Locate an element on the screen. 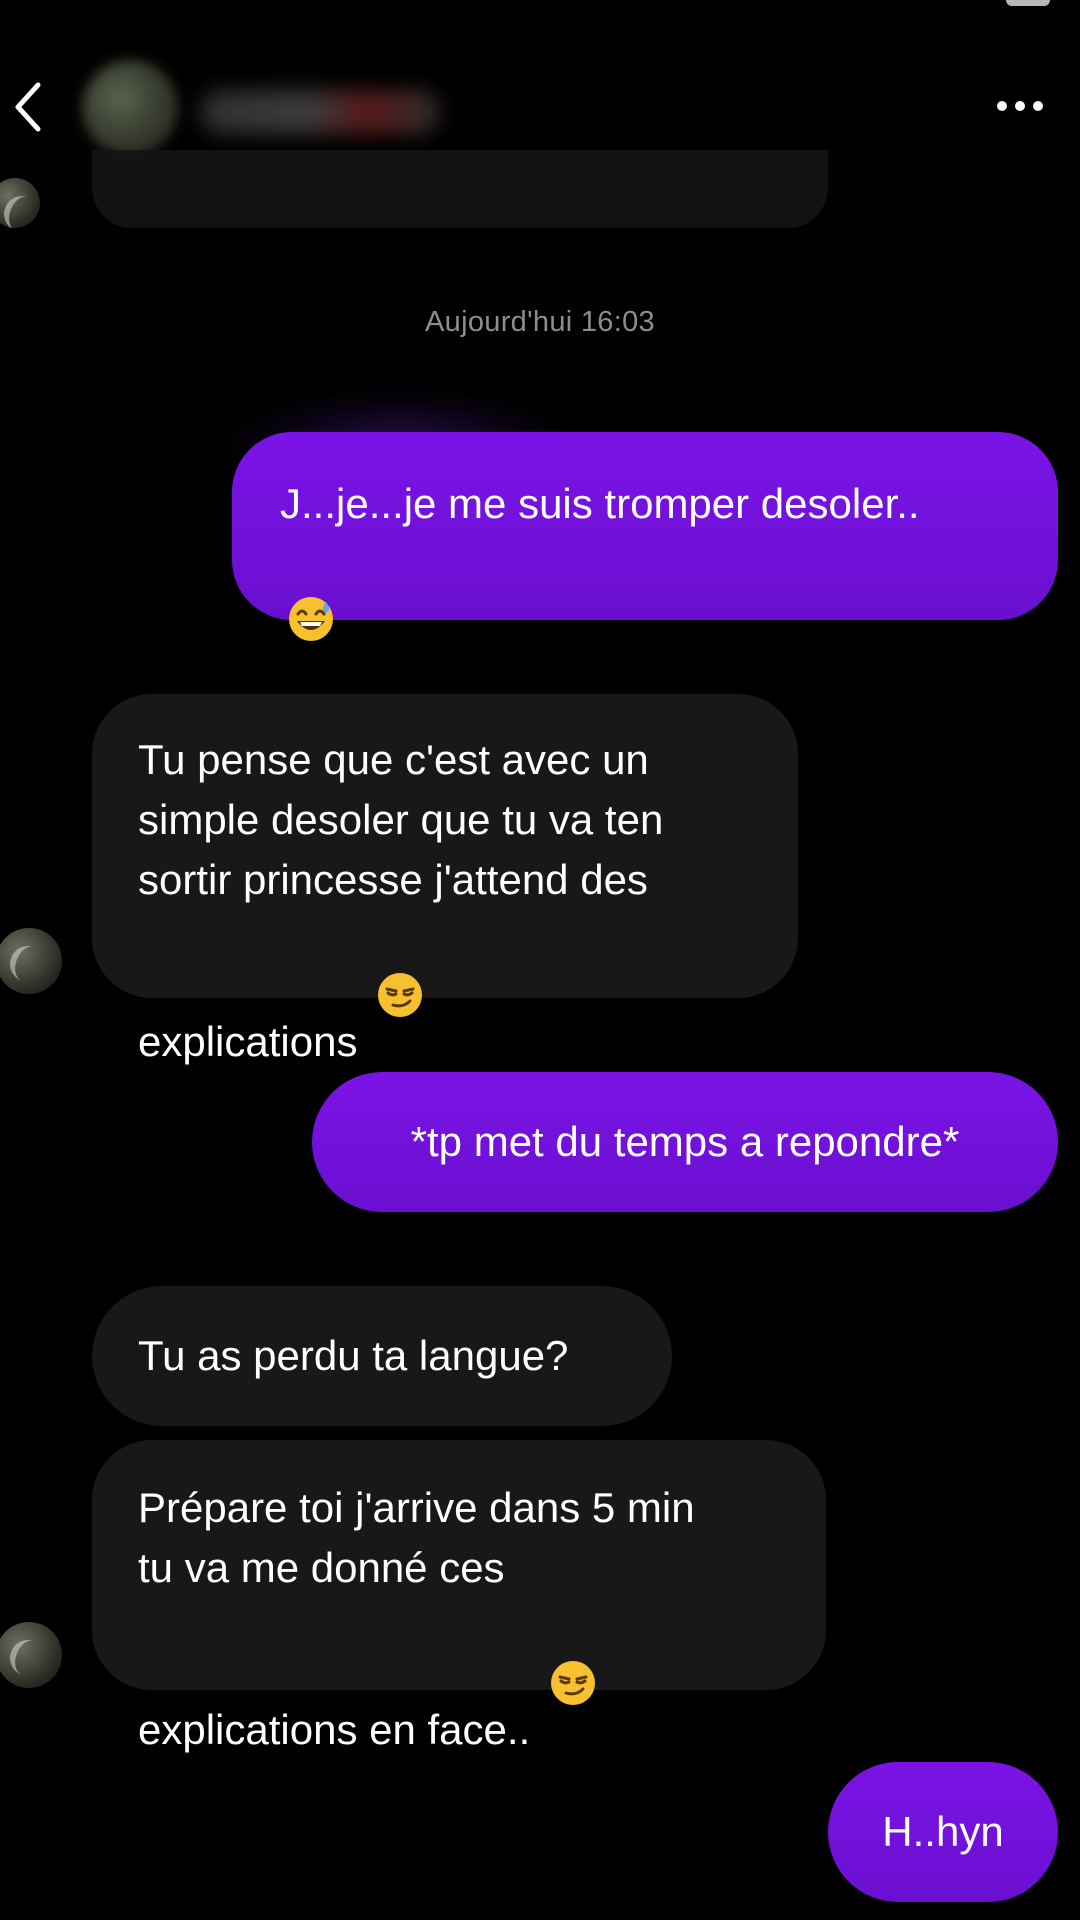 The height and width of the screenshot is (1920, 1080). contact-avatar is located at coordinates (130, 108).